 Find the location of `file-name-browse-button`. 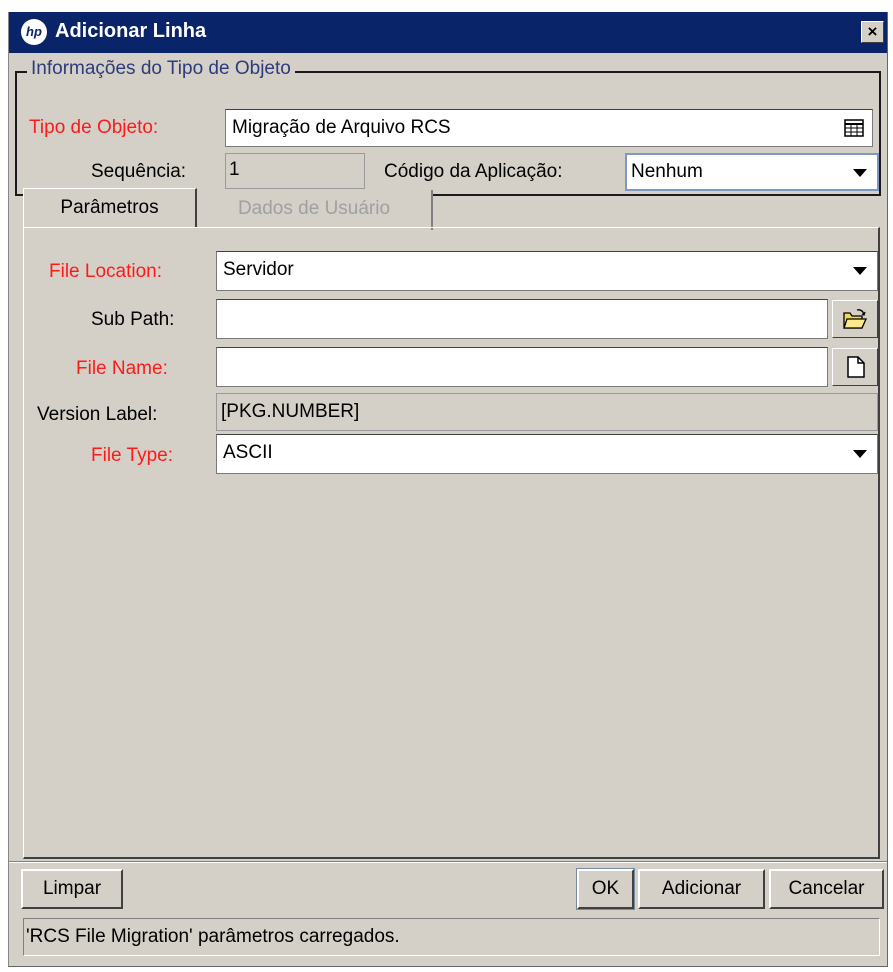

file-name-browse-button is located at coordinates (855, 367).